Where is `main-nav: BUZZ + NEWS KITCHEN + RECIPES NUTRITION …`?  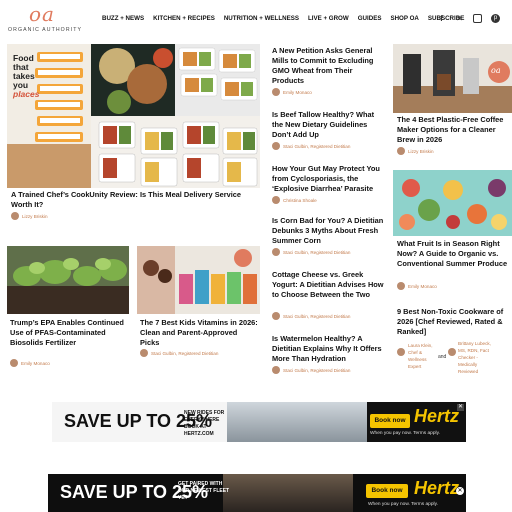
main-nav: BUZZ + NEWS KITCHEN + RECIPES NUTRITION … is located at coordinates (287, 18).